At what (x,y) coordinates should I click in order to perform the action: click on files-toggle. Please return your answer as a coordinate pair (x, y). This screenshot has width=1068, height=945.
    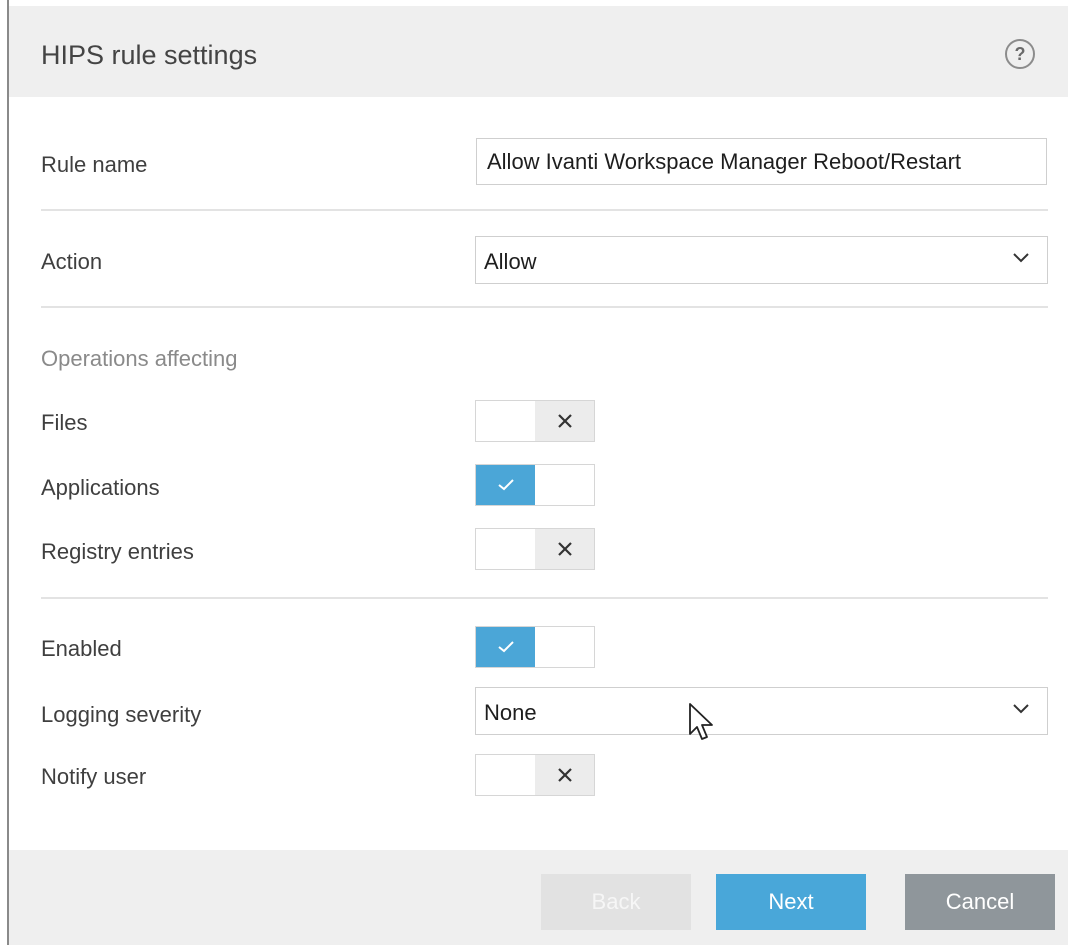
    Looking at the image, I should click on (535, 421).